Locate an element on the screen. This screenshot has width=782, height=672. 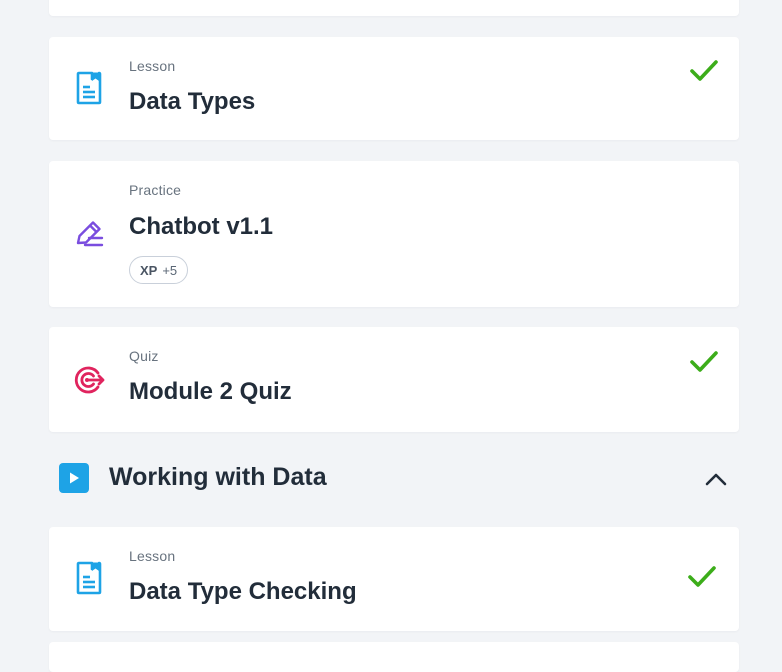
lesson-card-data-types: Lesson Data Types is located at coordinates (394, 88).